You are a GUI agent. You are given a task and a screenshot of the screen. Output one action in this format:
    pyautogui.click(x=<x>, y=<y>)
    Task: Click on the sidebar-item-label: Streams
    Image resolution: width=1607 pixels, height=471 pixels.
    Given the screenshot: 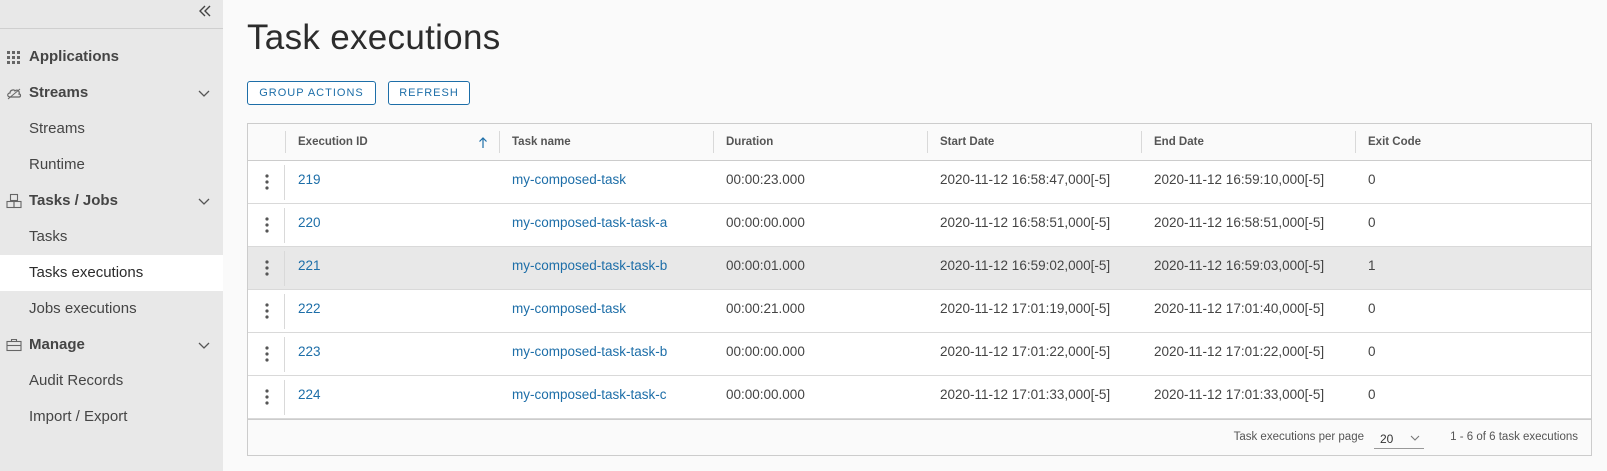 What is the action you would take?
    pyautogui.click(x=57, y=128)
    